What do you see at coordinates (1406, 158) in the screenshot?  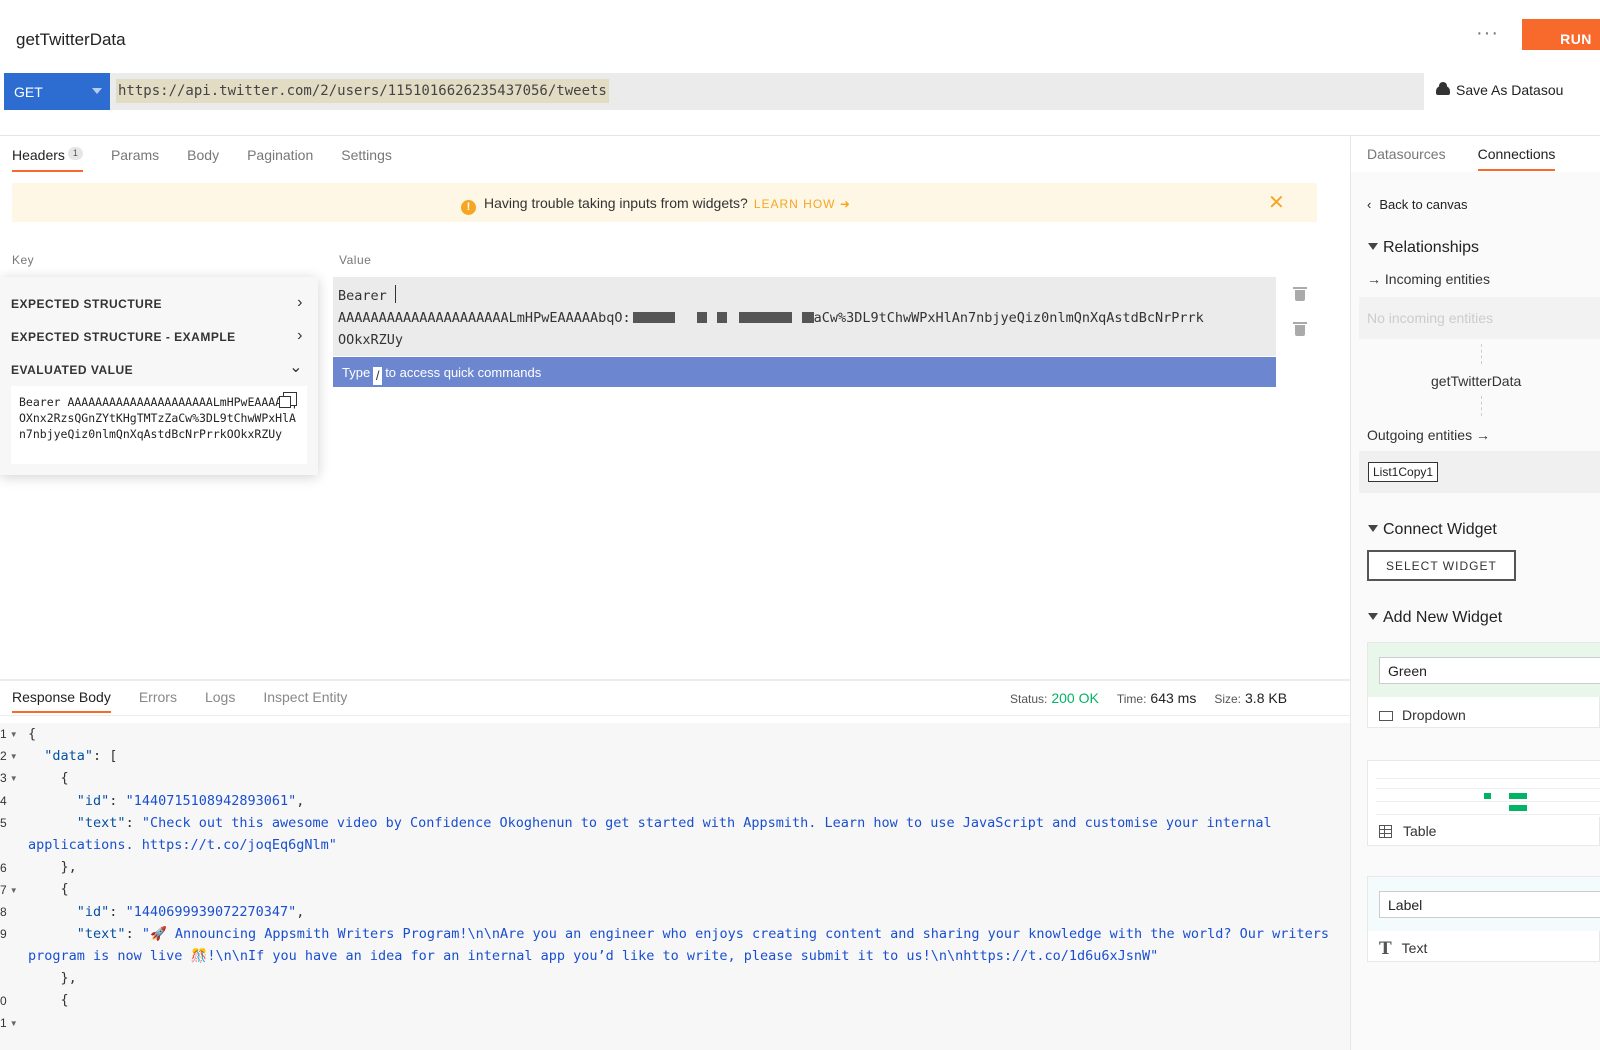 I see `tab-datasources: Datasources` at bounding box center [1406, 158].